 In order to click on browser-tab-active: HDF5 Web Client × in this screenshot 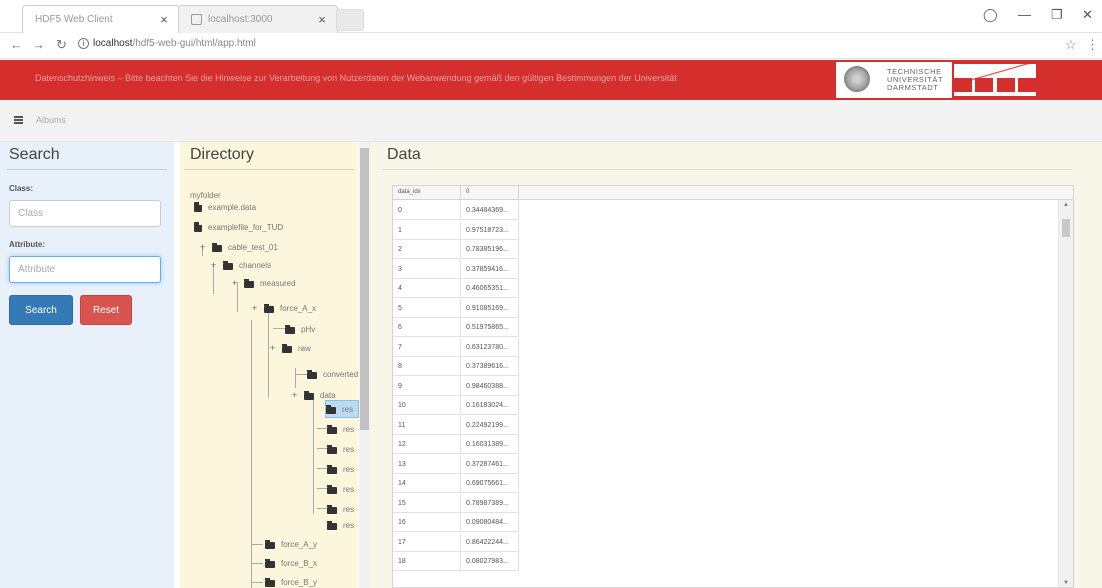, I will do `click(101, 19)`.